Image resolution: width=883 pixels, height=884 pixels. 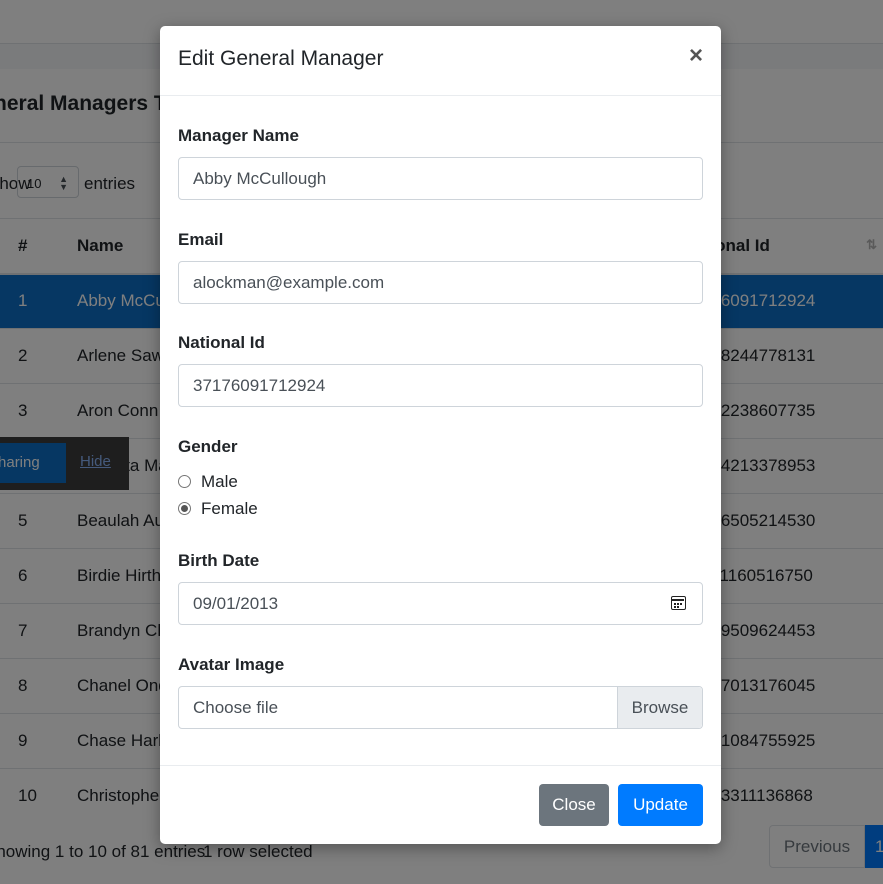 What do you see at coordinates (440, 707) in the screenshot?
I see `avatar-file-input: Choose file Browse` at bounding box center [440, 707].